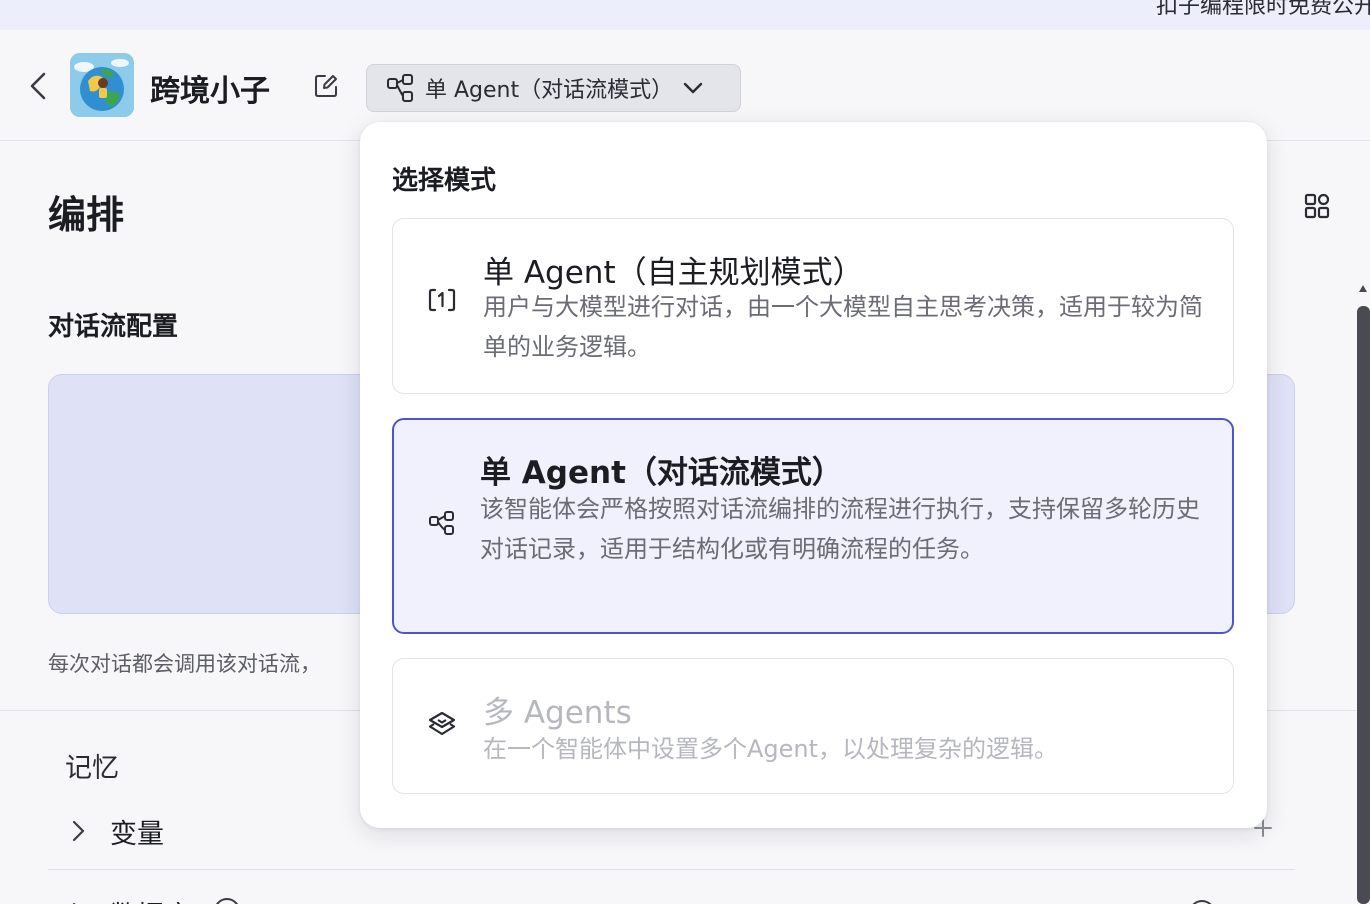 The image size is (1370, 904). What do you see at coordinates (227, 900) in the screenshot?
I see `info-icon` at bounding box center [227, 900].